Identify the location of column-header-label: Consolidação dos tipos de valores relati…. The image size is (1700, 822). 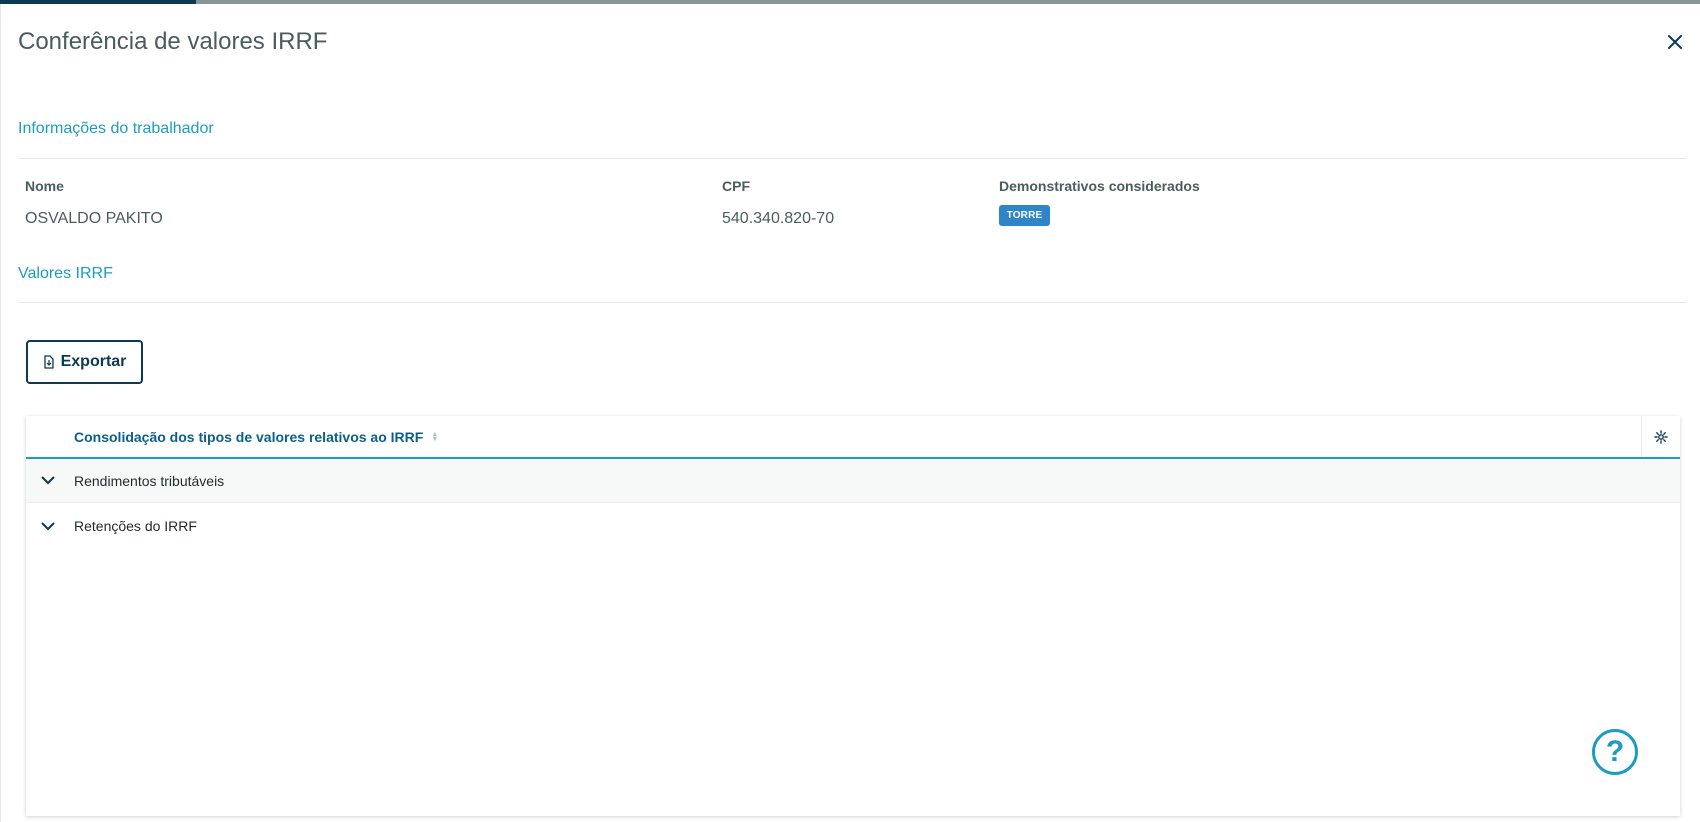
(249, 437).